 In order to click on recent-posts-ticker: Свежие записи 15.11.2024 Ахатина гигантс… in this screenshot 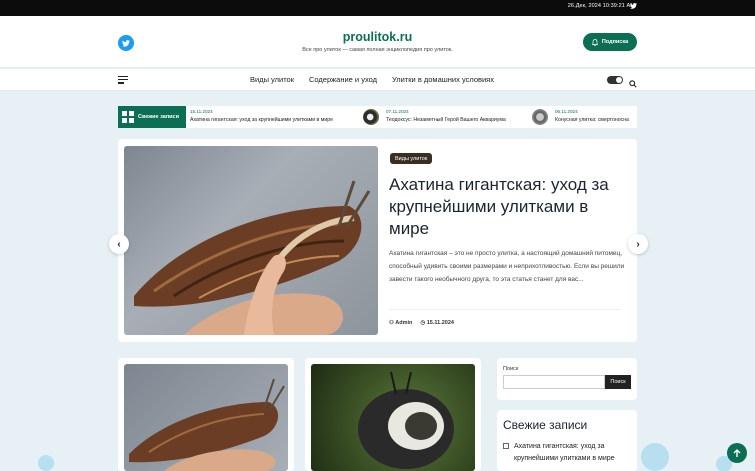, I will do `click(377, 117)`.